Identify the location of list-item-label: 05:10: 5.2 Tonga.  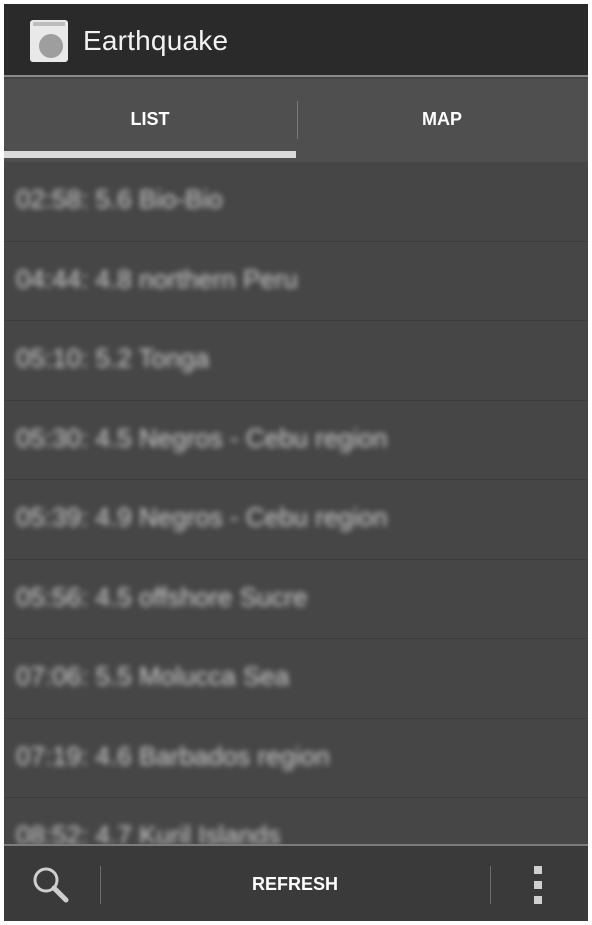
(113, 358).